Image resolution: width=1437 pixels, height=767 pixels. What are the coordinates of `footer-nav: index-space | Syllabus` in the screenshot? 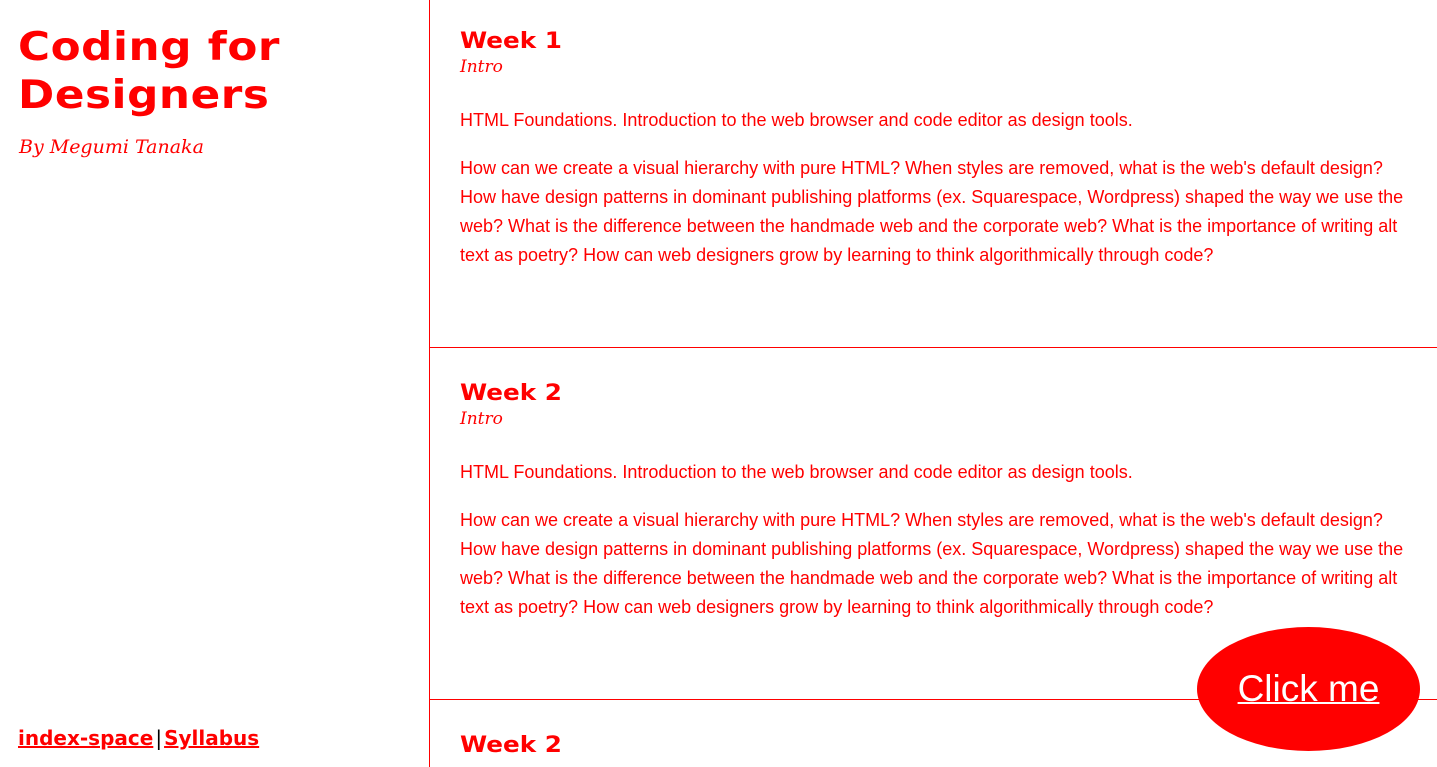 It's located at (138, 738).